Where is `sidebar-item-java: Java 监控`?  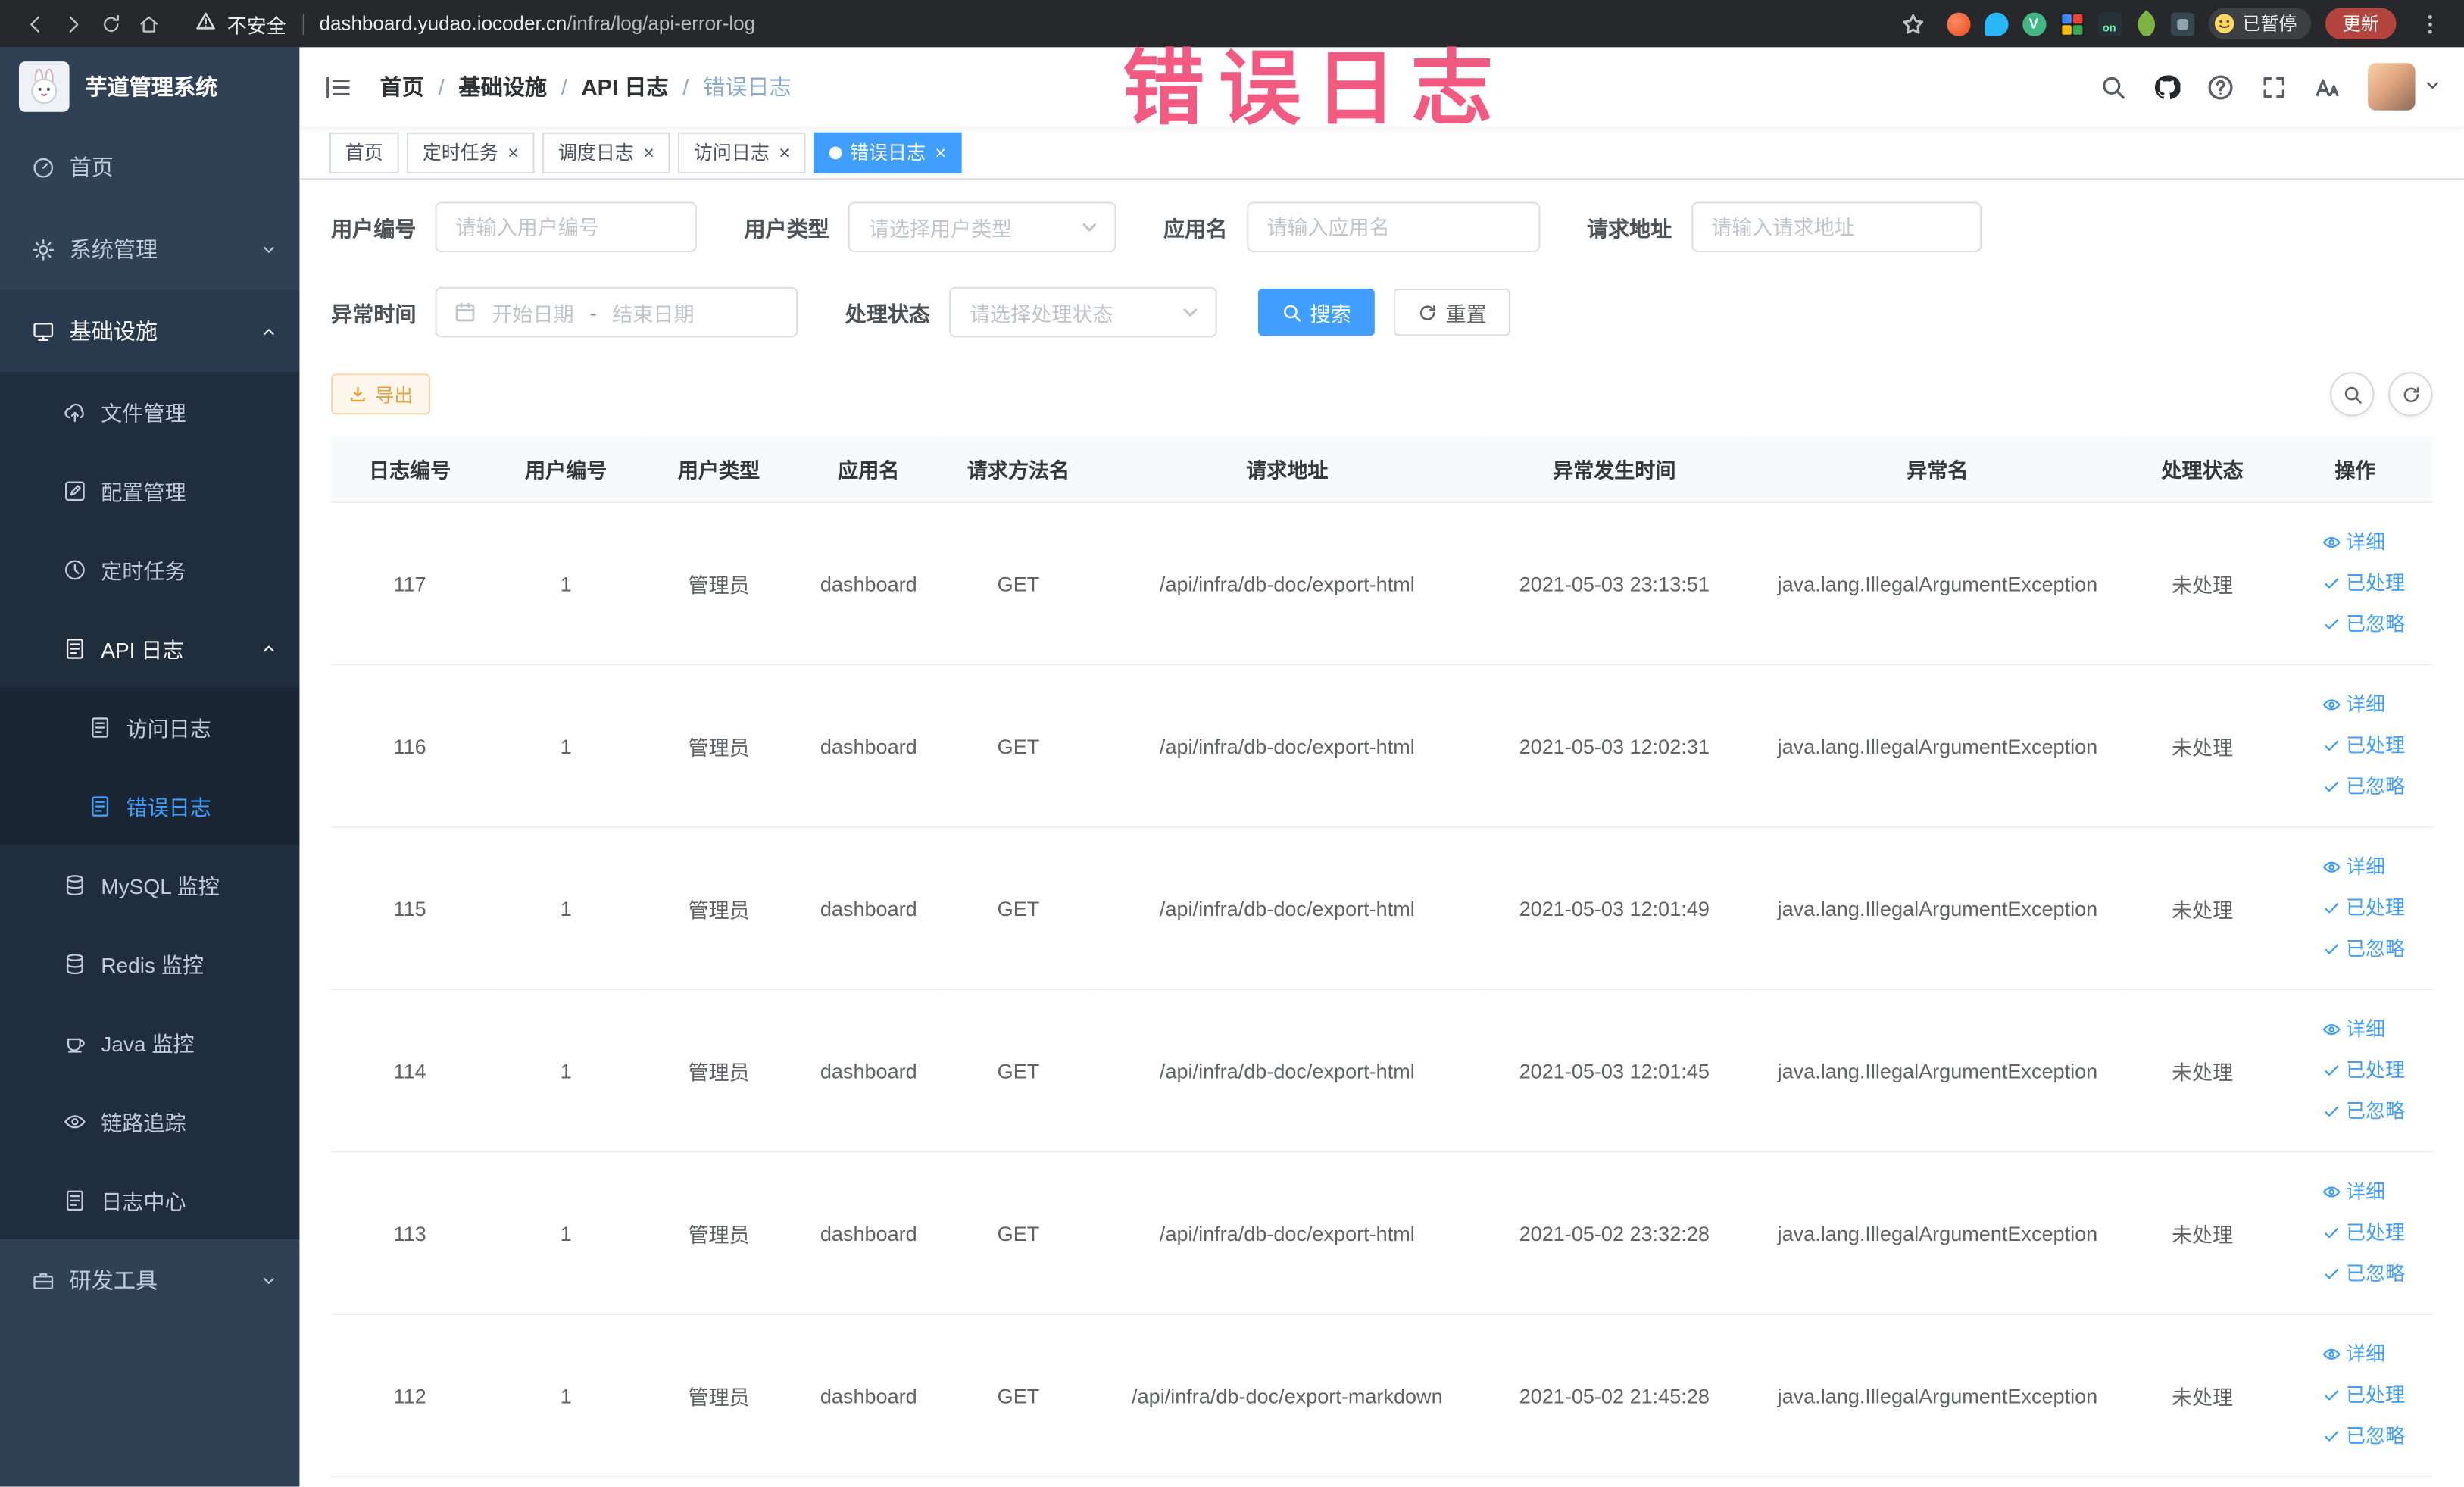 sidebar-item-java: Java 监控 is located at coordinates (150, 1042).